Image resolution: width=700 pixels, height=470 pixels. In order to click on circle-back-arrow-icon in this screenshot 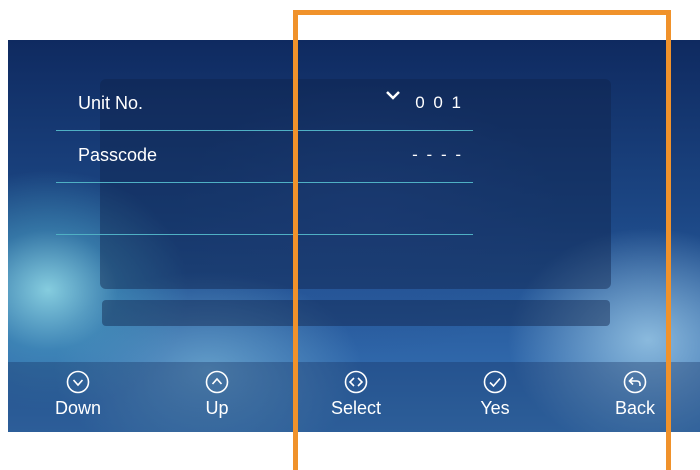, I will do `click(635, 382)`.